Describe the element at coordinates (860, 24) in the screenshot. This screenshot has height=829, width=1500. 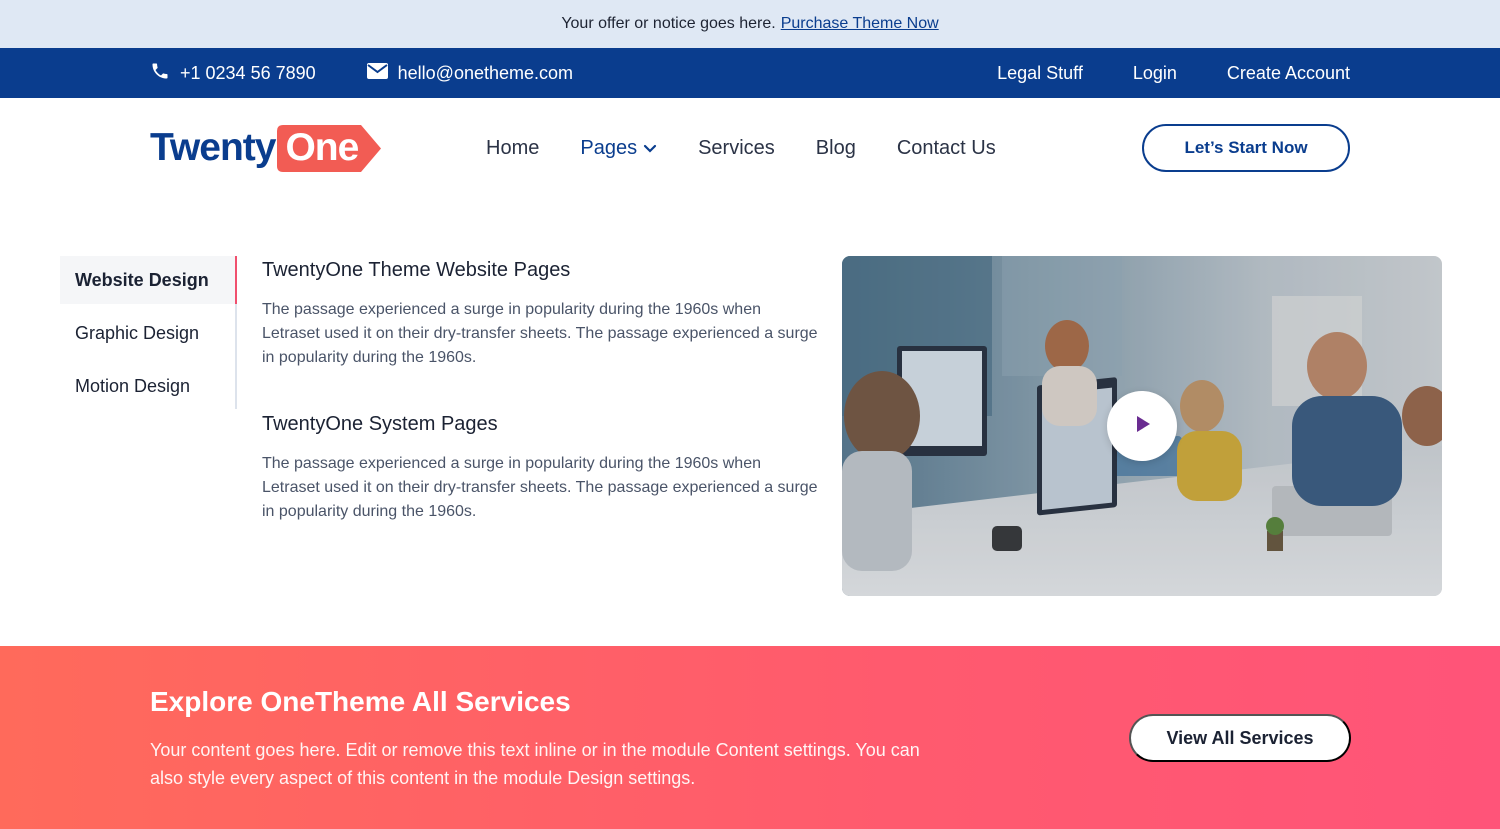
I see `purchase-theme-link: Purchase Theme Now` at that location.